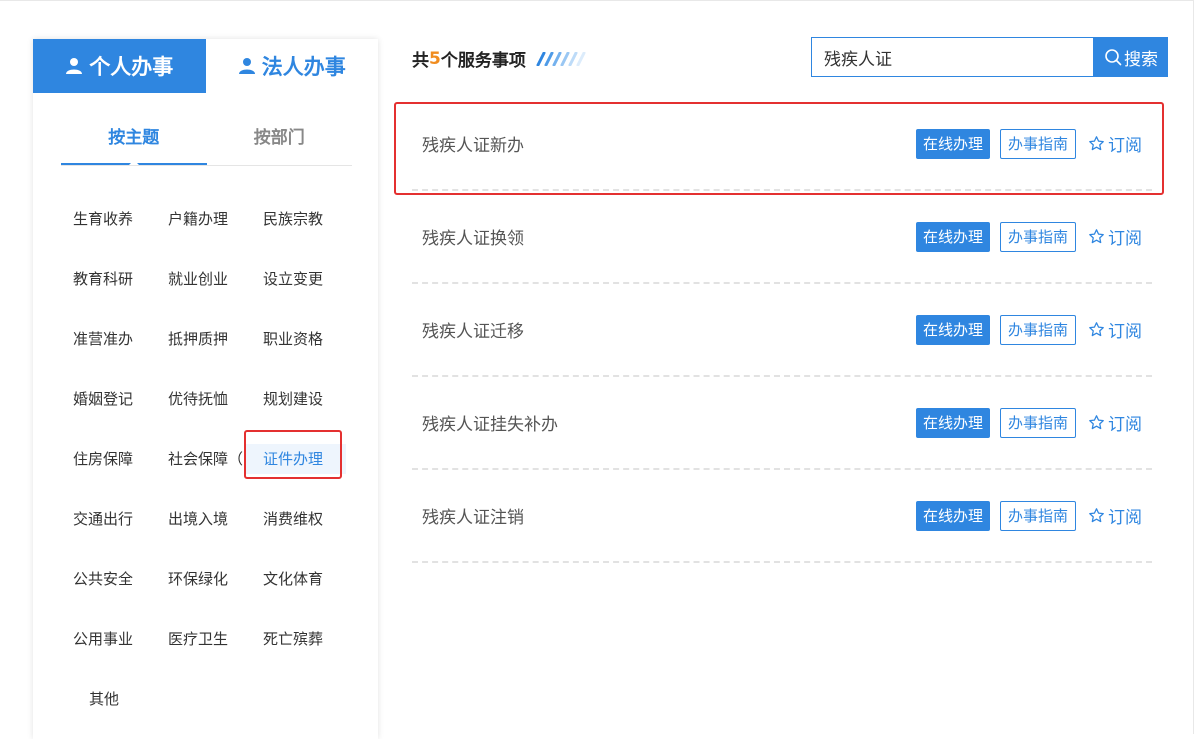  I want to click on topic-item: 环保绿化, so click(203, 579).